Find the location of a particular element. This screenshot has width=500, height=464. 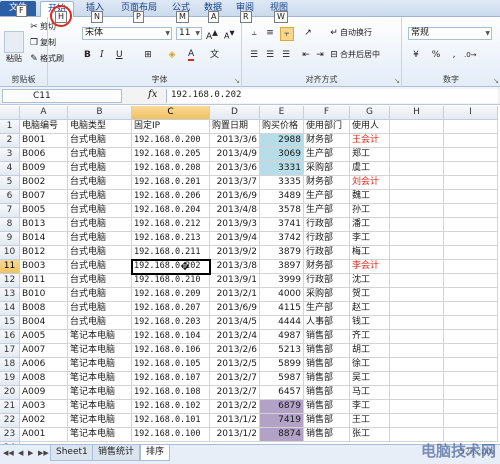

cell-h12 is located at coordinates (417, 281).